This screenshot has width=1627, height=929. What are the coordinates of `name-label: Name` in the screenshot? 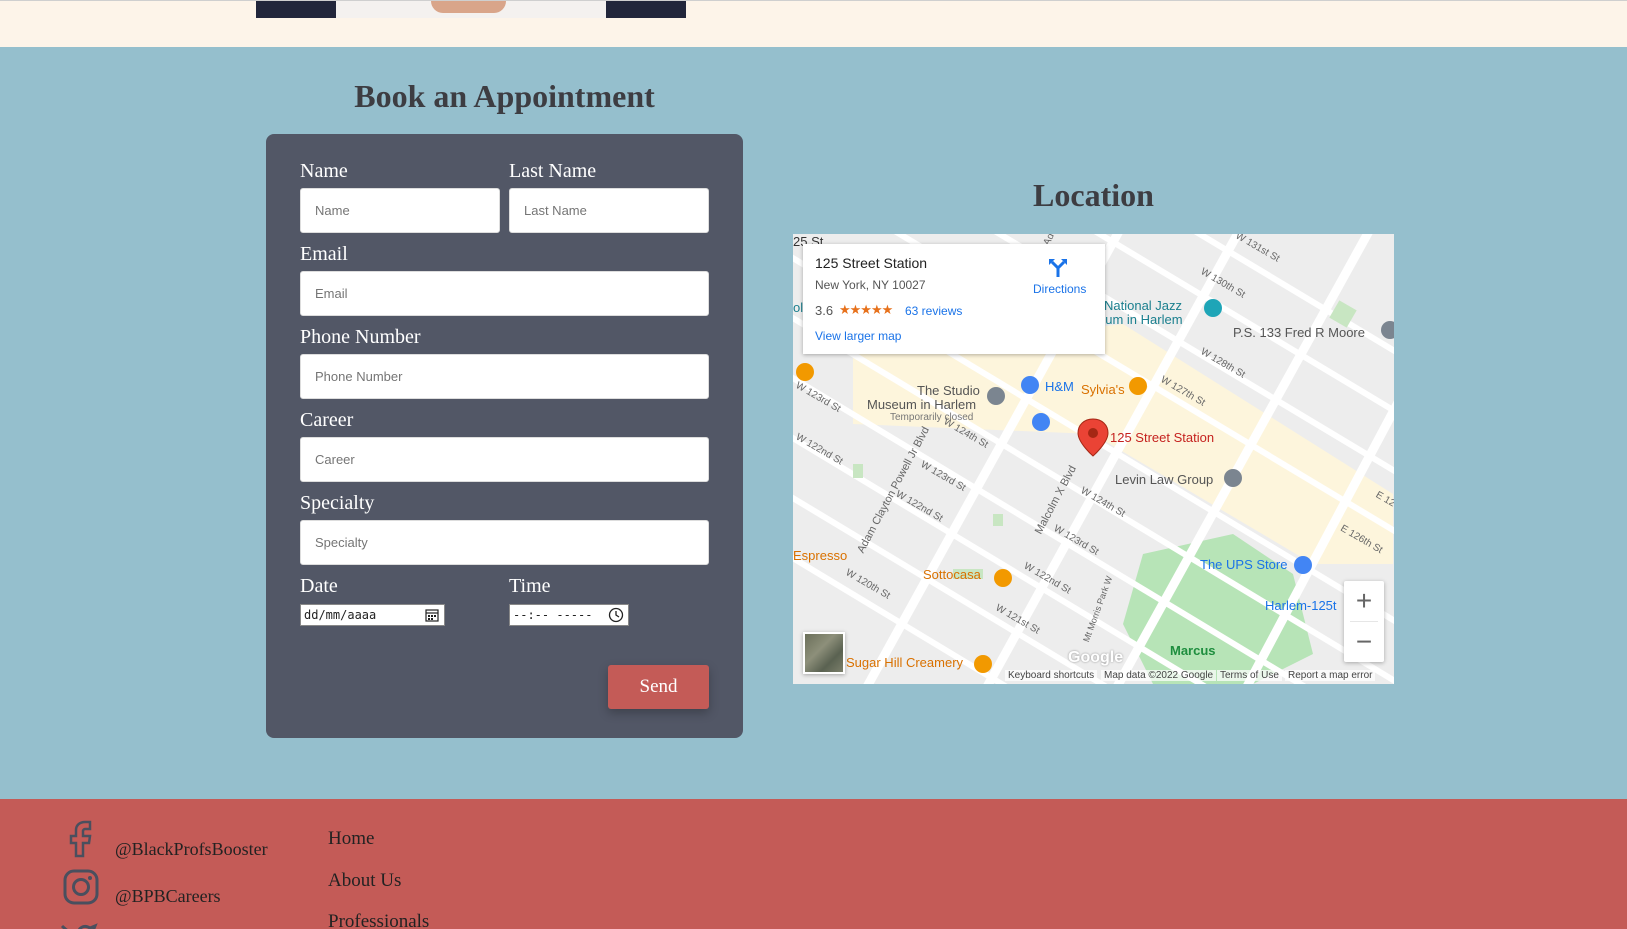 It's located at (324, 171).